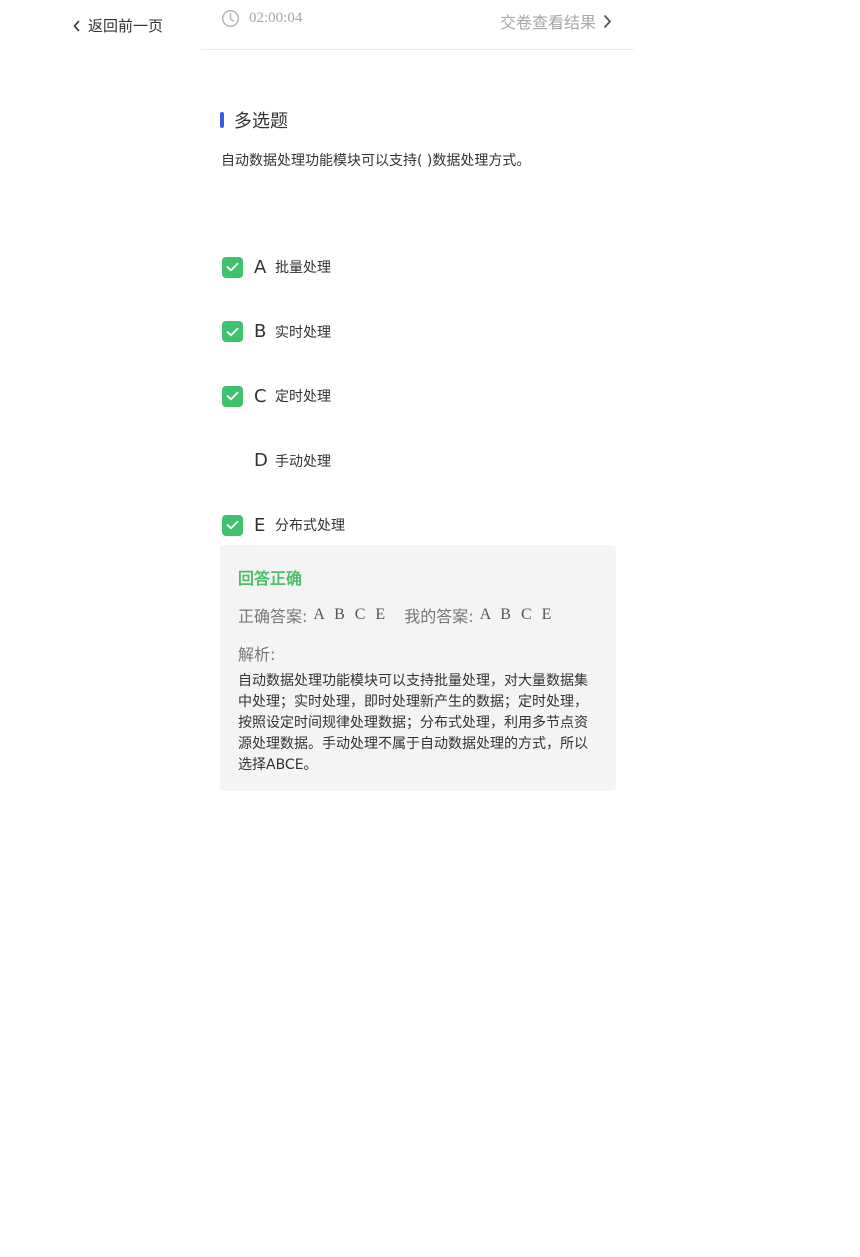 Image resolution: width=860 pixels, height=1257 pixels. I want to click on my-answer-value: A B C E, so click(517, 614).